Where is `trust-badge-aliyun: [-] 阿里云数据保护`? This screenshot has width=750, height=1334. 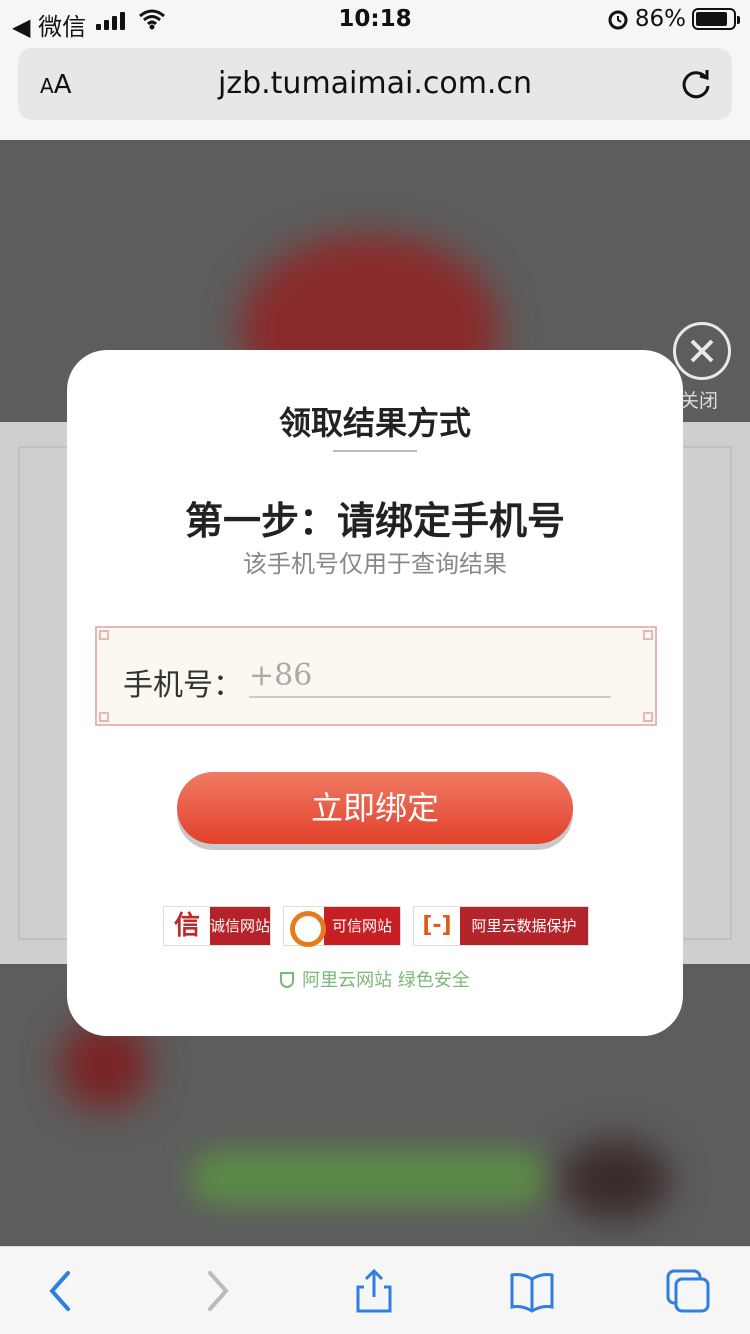
trust-badge-aliyun: [-] 阿里云数据保护 is located at coordinates (501, 926).